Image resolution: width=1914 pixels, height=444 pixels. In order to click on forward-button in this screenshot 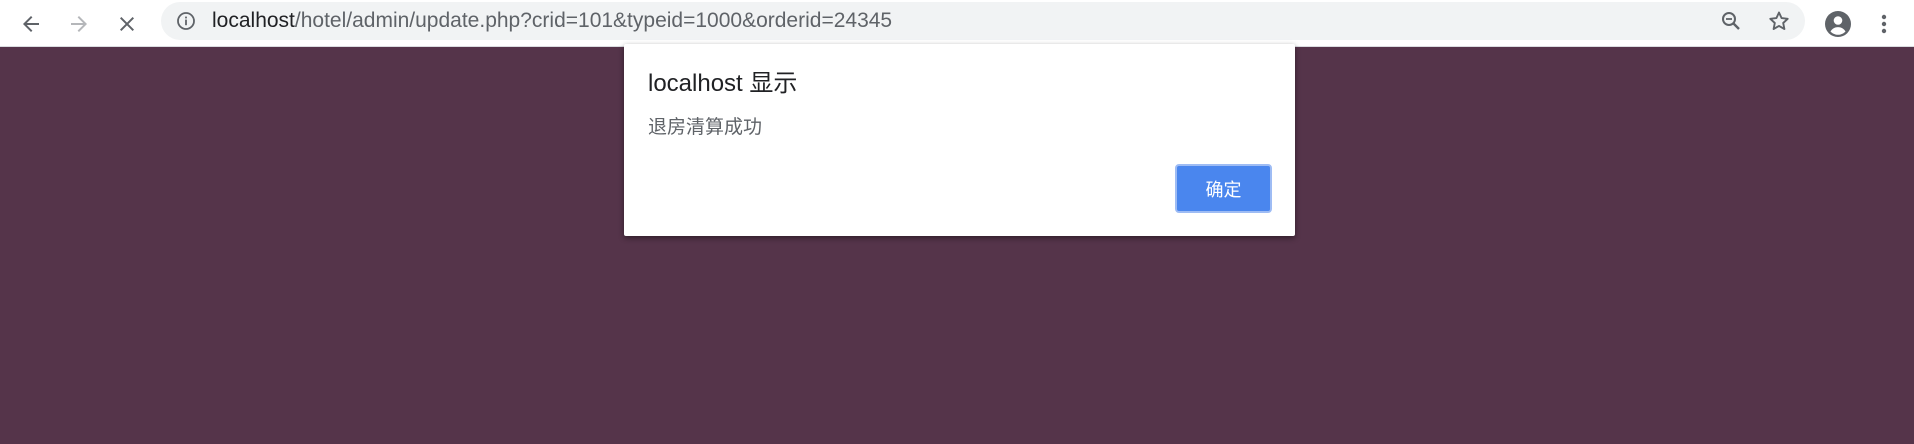, I will do `click(79, 24)`.